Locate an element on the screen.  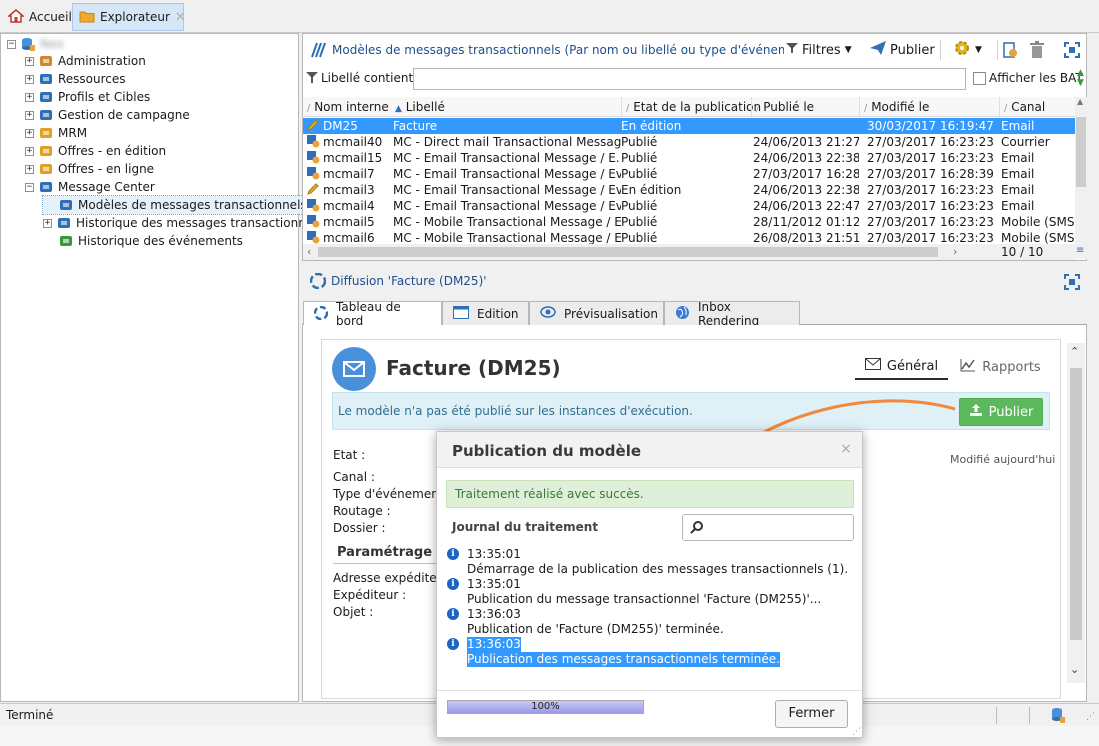
close-button: Fermer is located at coordinates (811, 714).